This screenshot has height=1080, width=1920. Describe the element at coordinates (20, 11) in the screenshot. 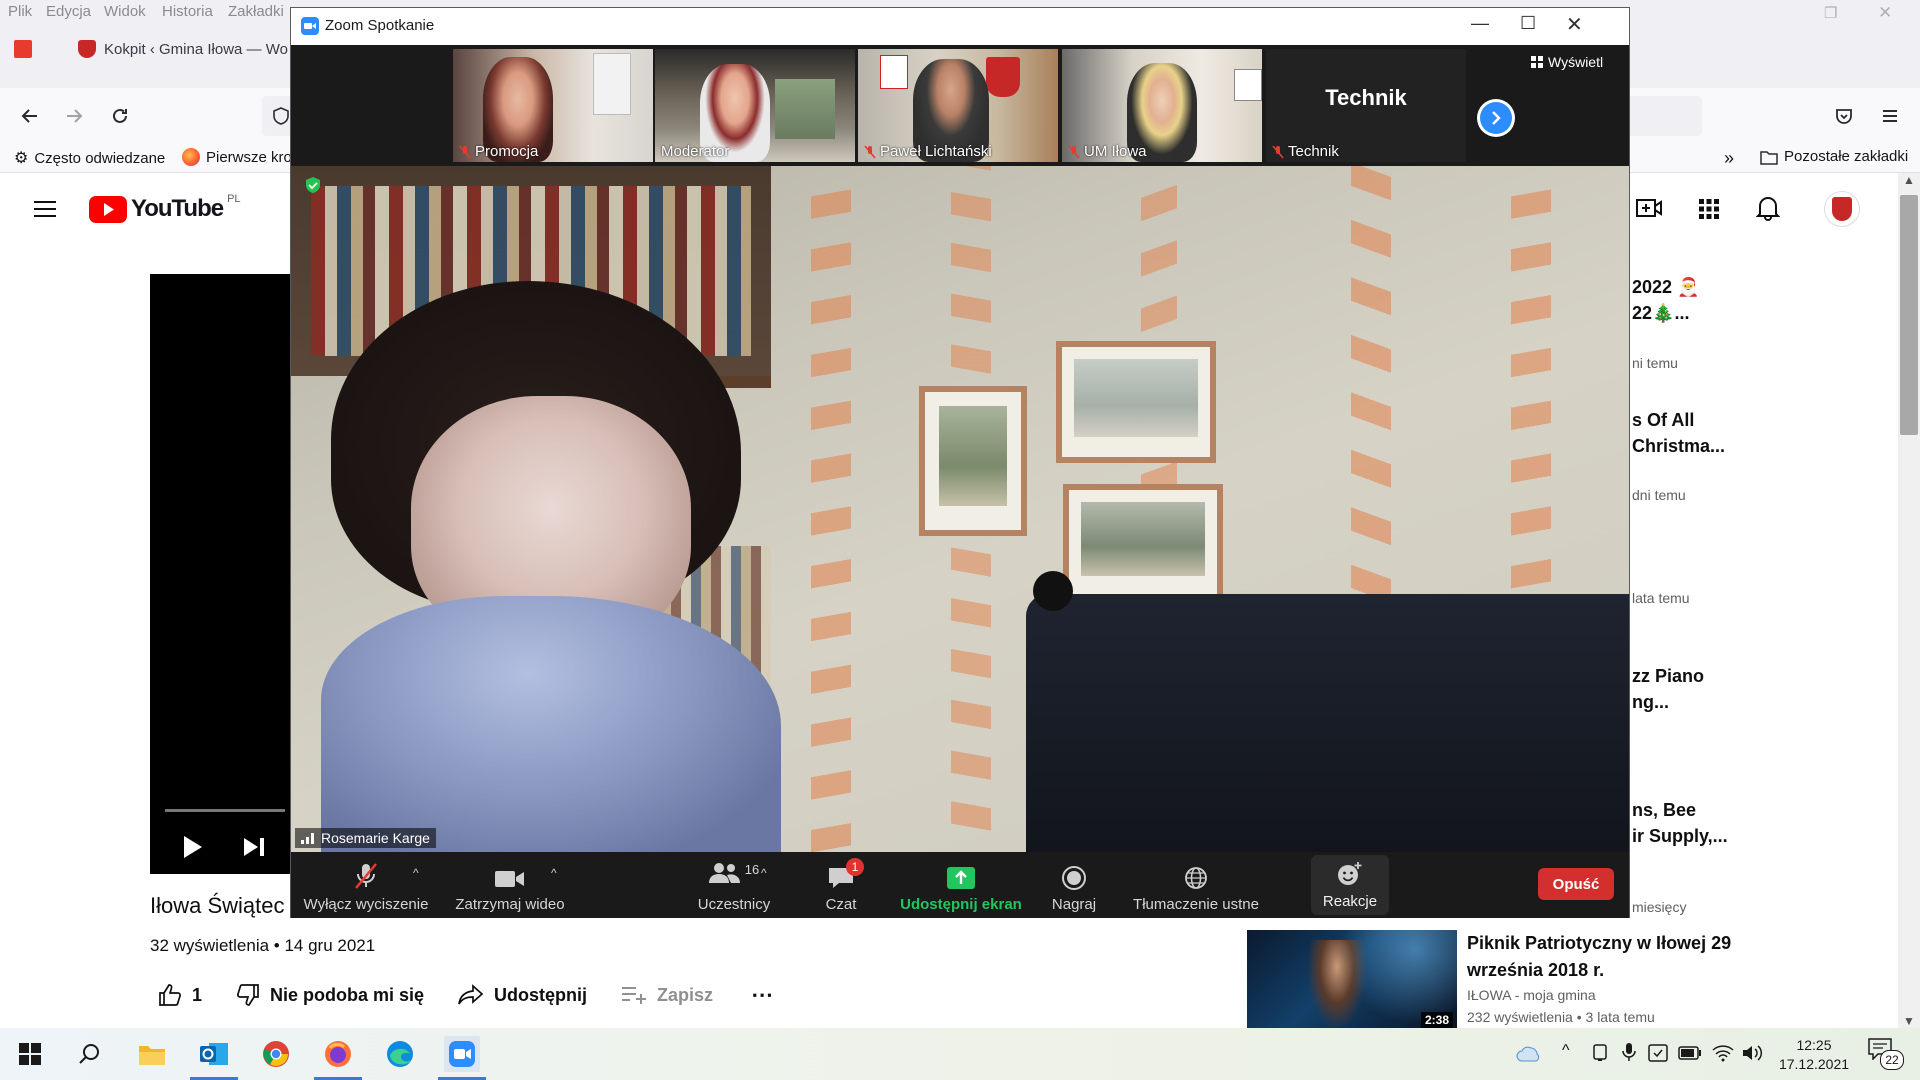

I see `menu-file: Plik` at that location.